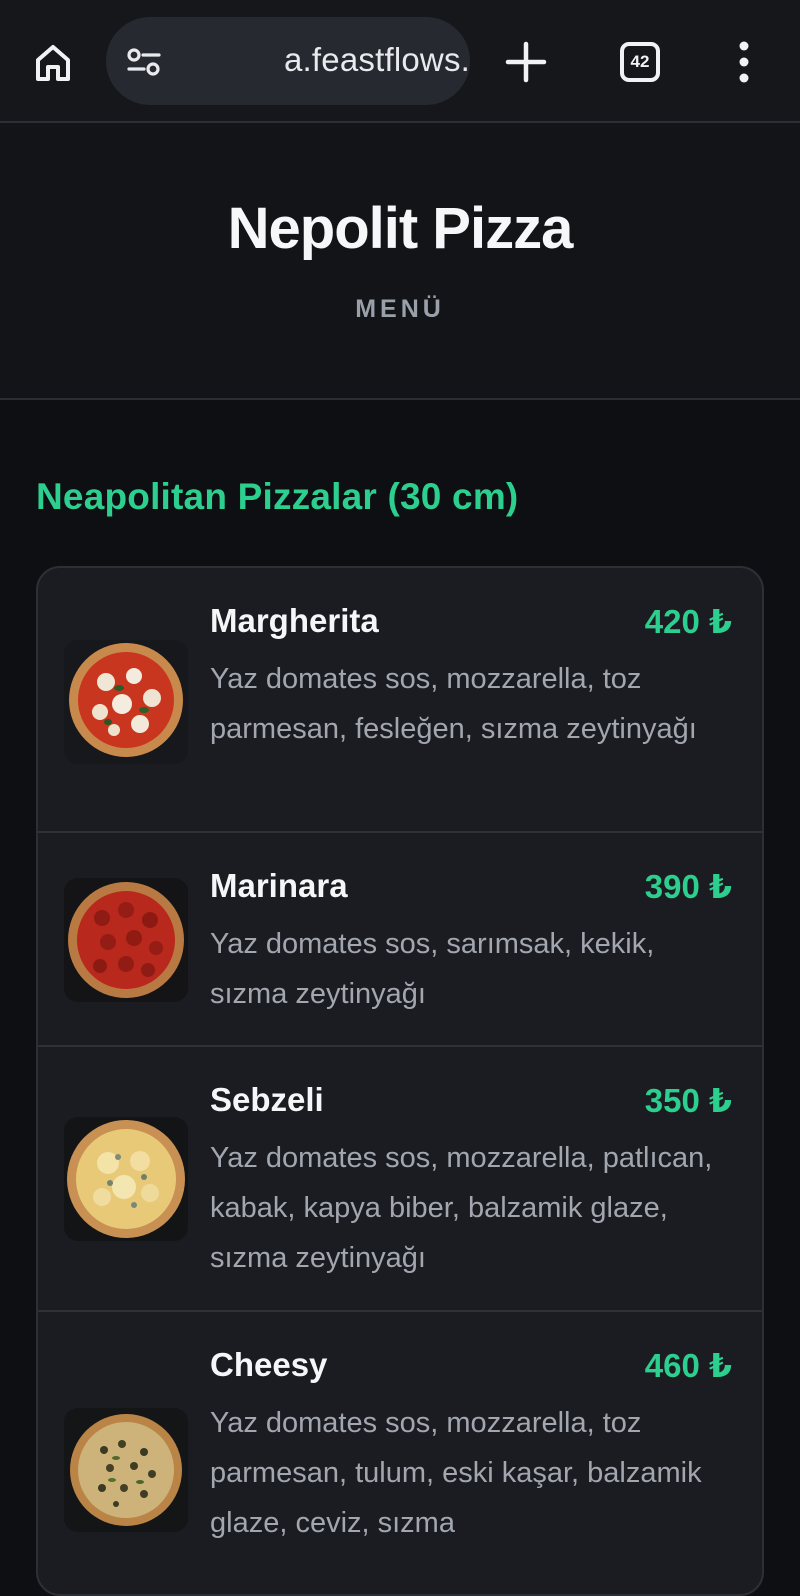 The height and width of the screenshot is (1596, 800). I want to click on more-vert-icon, so click(744, 62).